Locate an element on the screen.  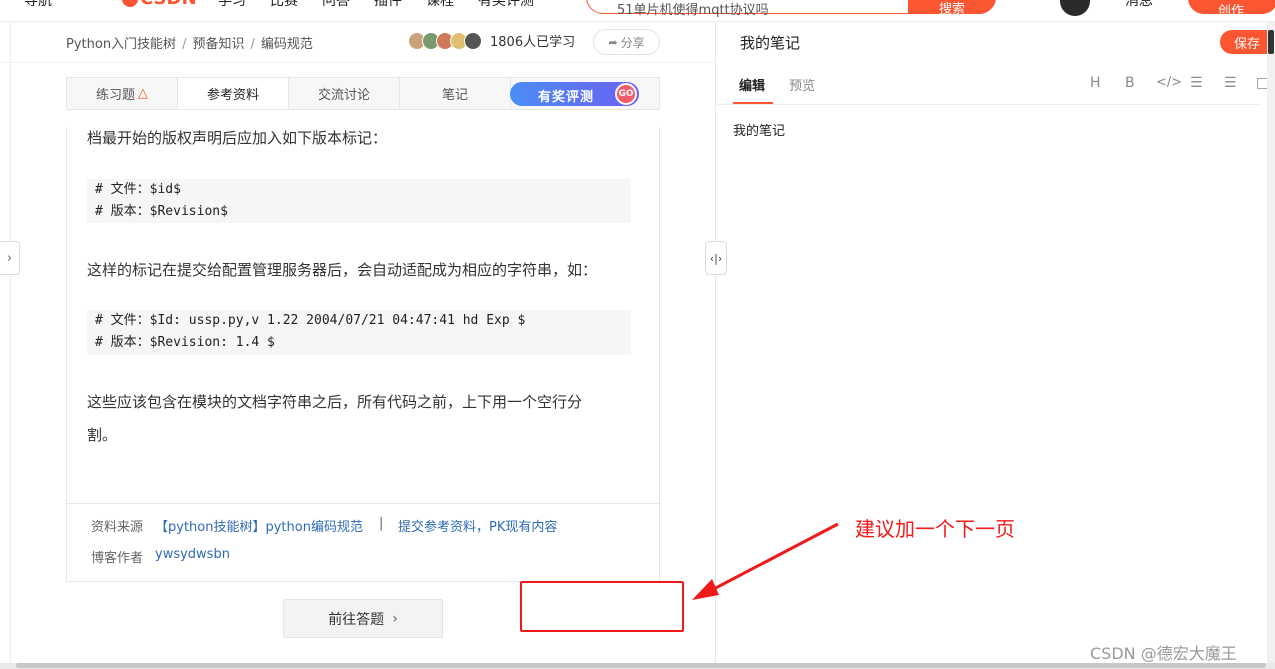
annotation-arrow is located at coordinates (765, 561).